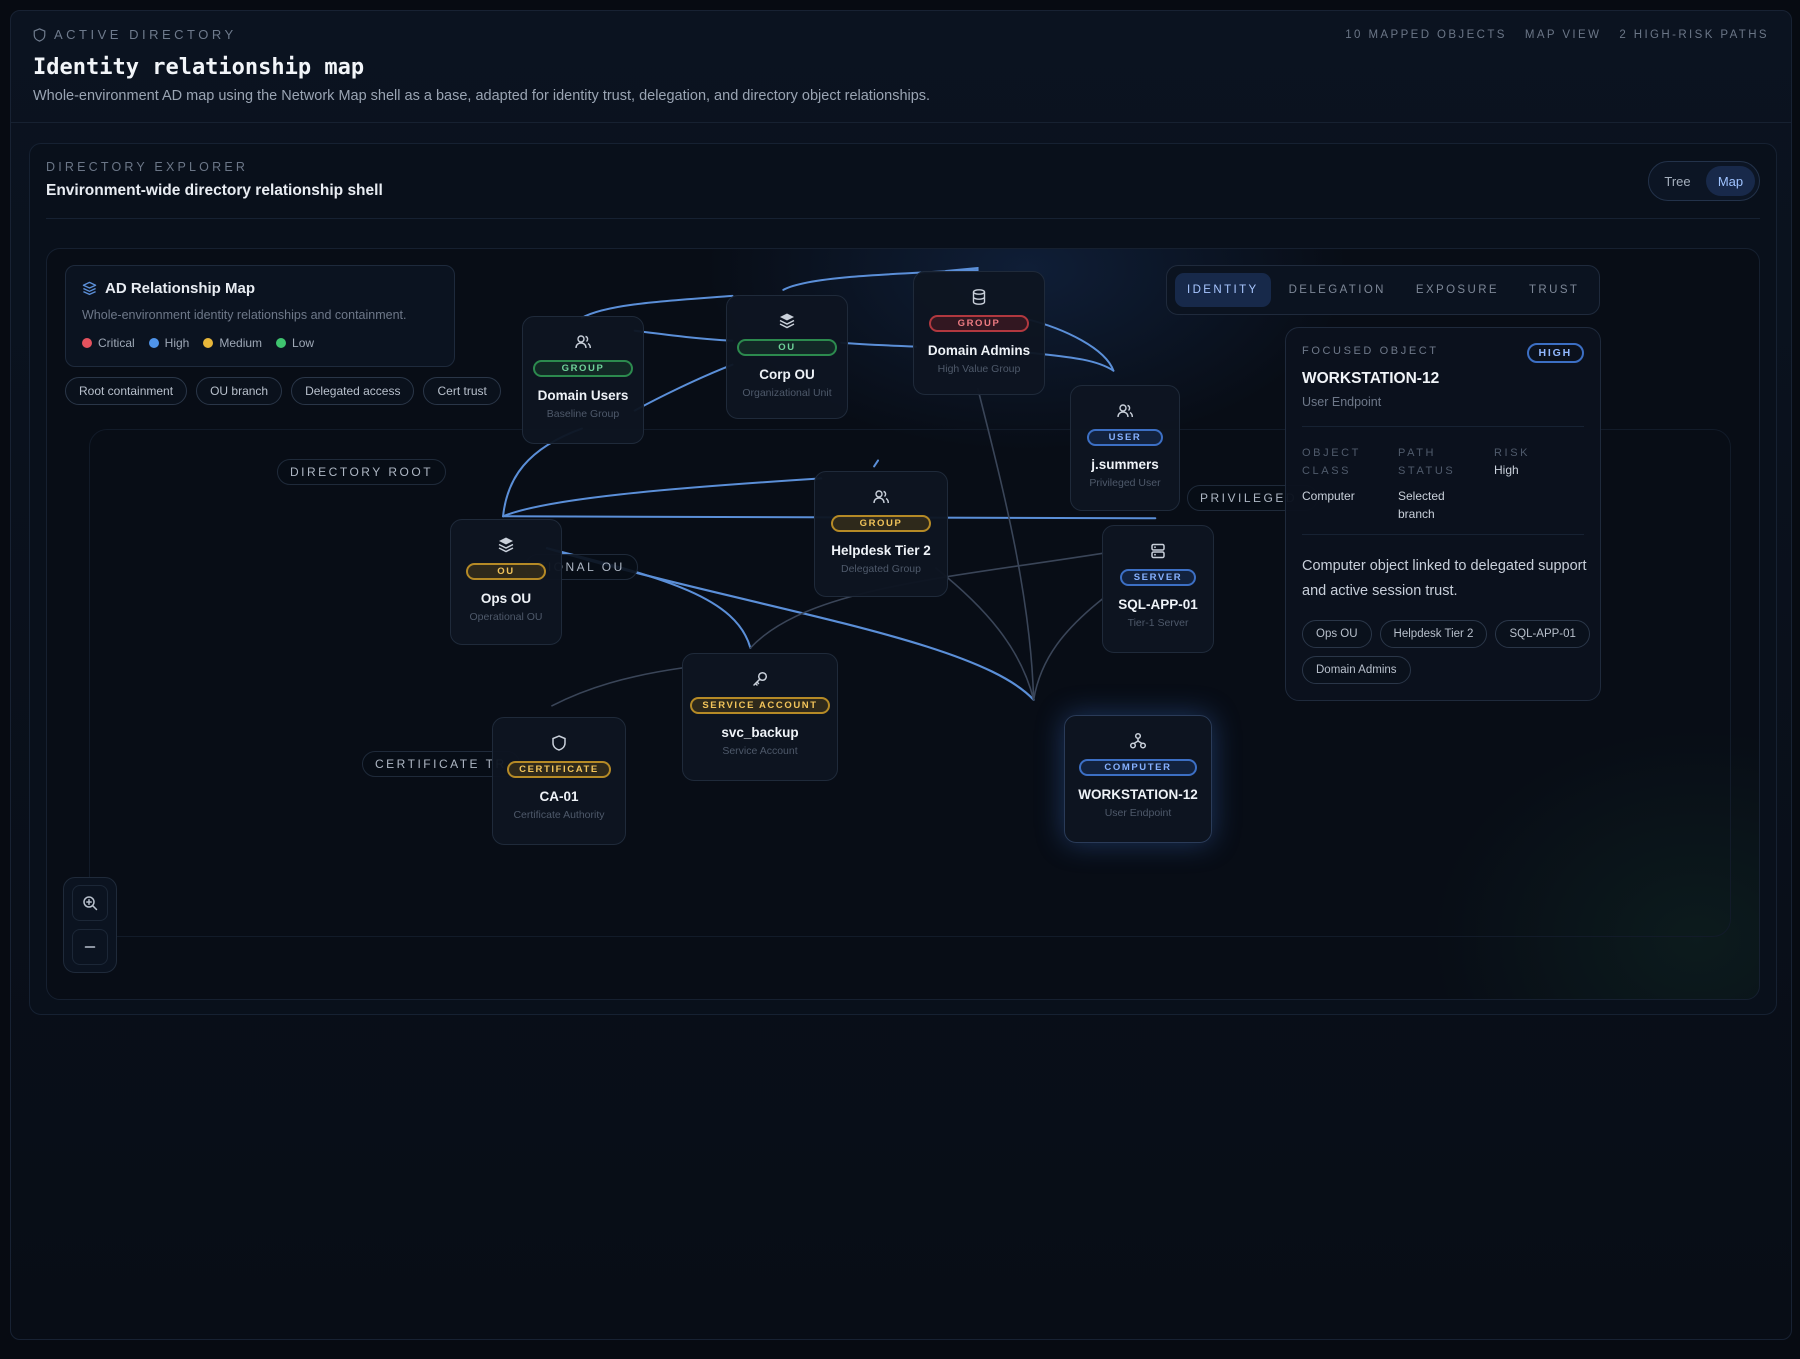 This screenshot has height=1359, width=1800. What do you see at coordinates (787, 374) in the screenshot?
I see `node-name: Corp OU` at bounding box center [787, 374].